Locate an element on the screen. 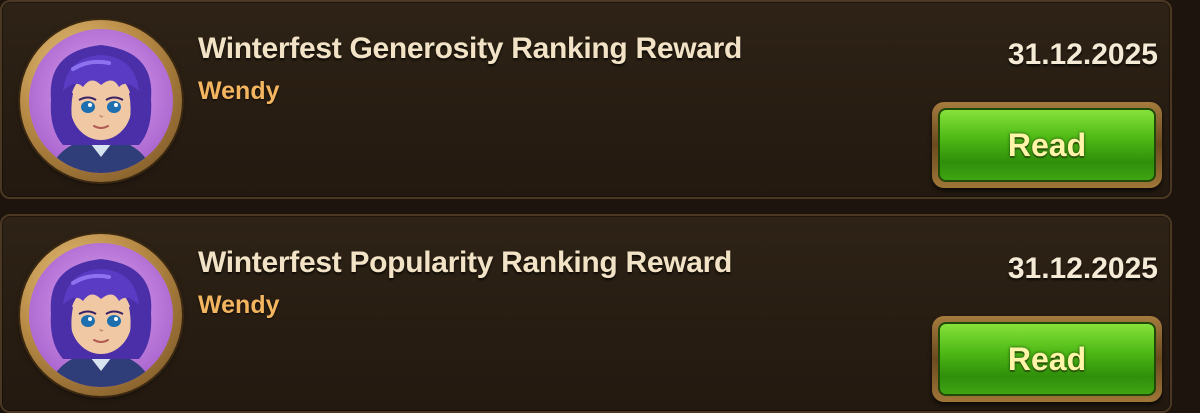 Image resolution: width=1200 pixels, height=413 pixels. mail-title: Winterfest Popularity Ranking Reward is located at coordinates (465, 262).